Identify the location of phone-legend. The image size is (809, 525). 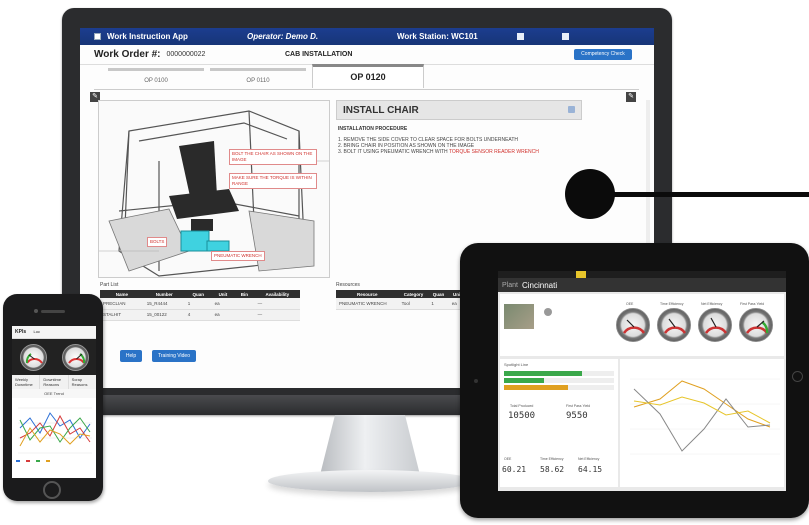
(54, 460).